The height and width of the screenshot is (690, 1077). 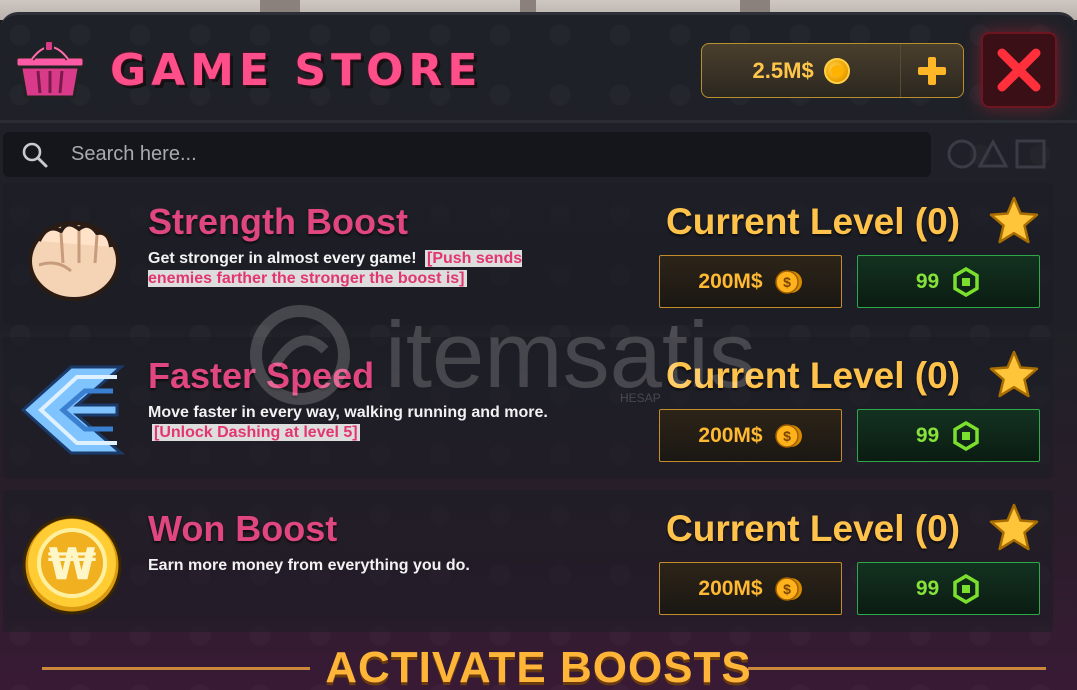 I want to click on item-name: Faster Speed, so click(x=261, y=375).